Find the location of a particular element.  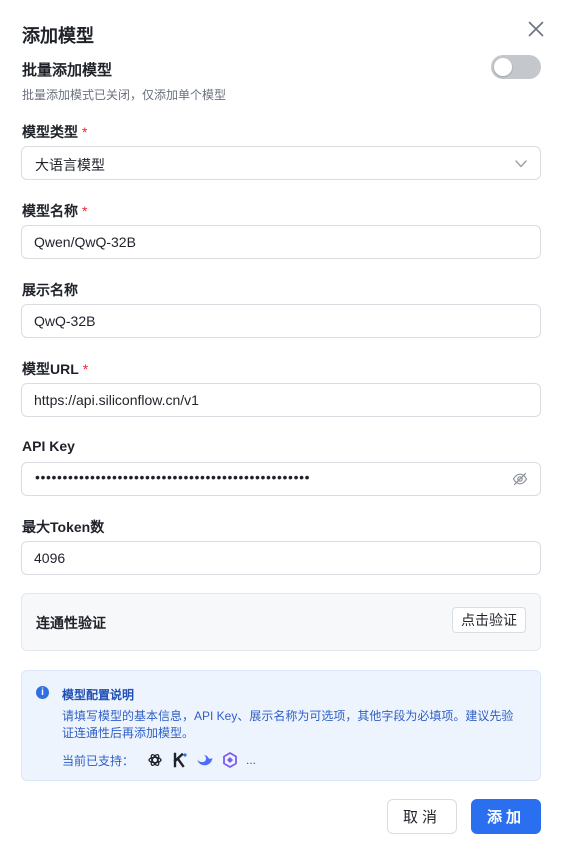

max-tokens-input is located at coordinates (269, 558).